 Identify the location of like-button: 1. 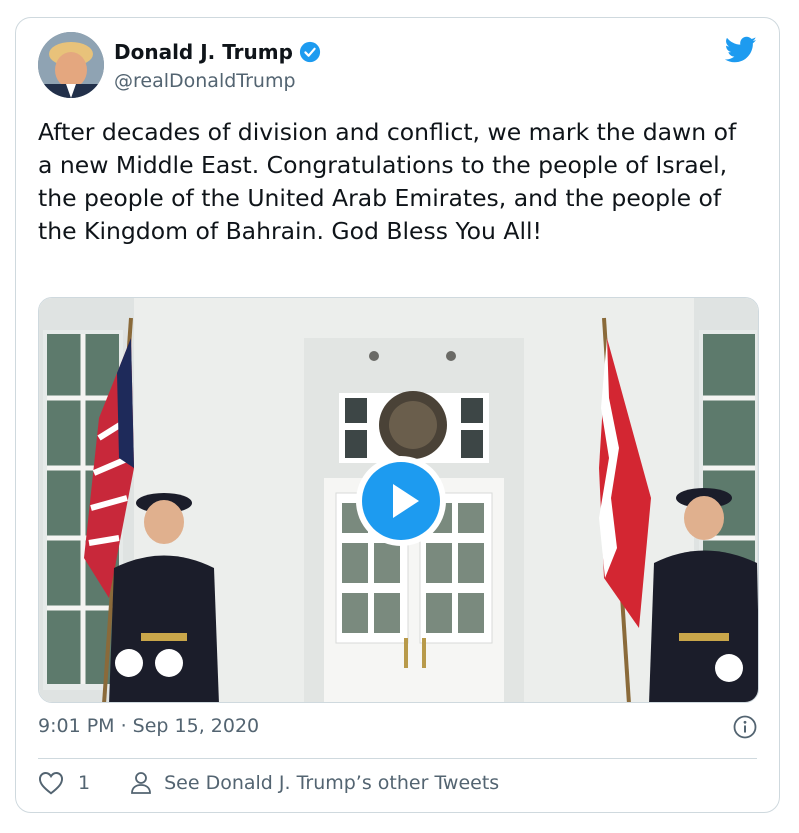
(64, 783).